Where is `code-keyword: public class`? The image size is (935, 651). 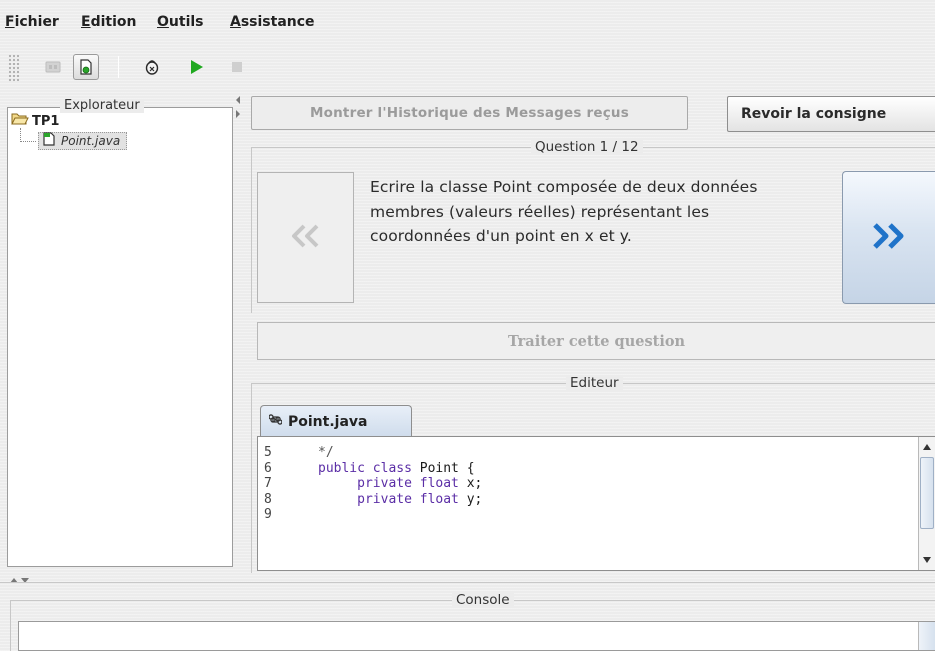
code-keyword: public class is located at coordinates (365, 468).